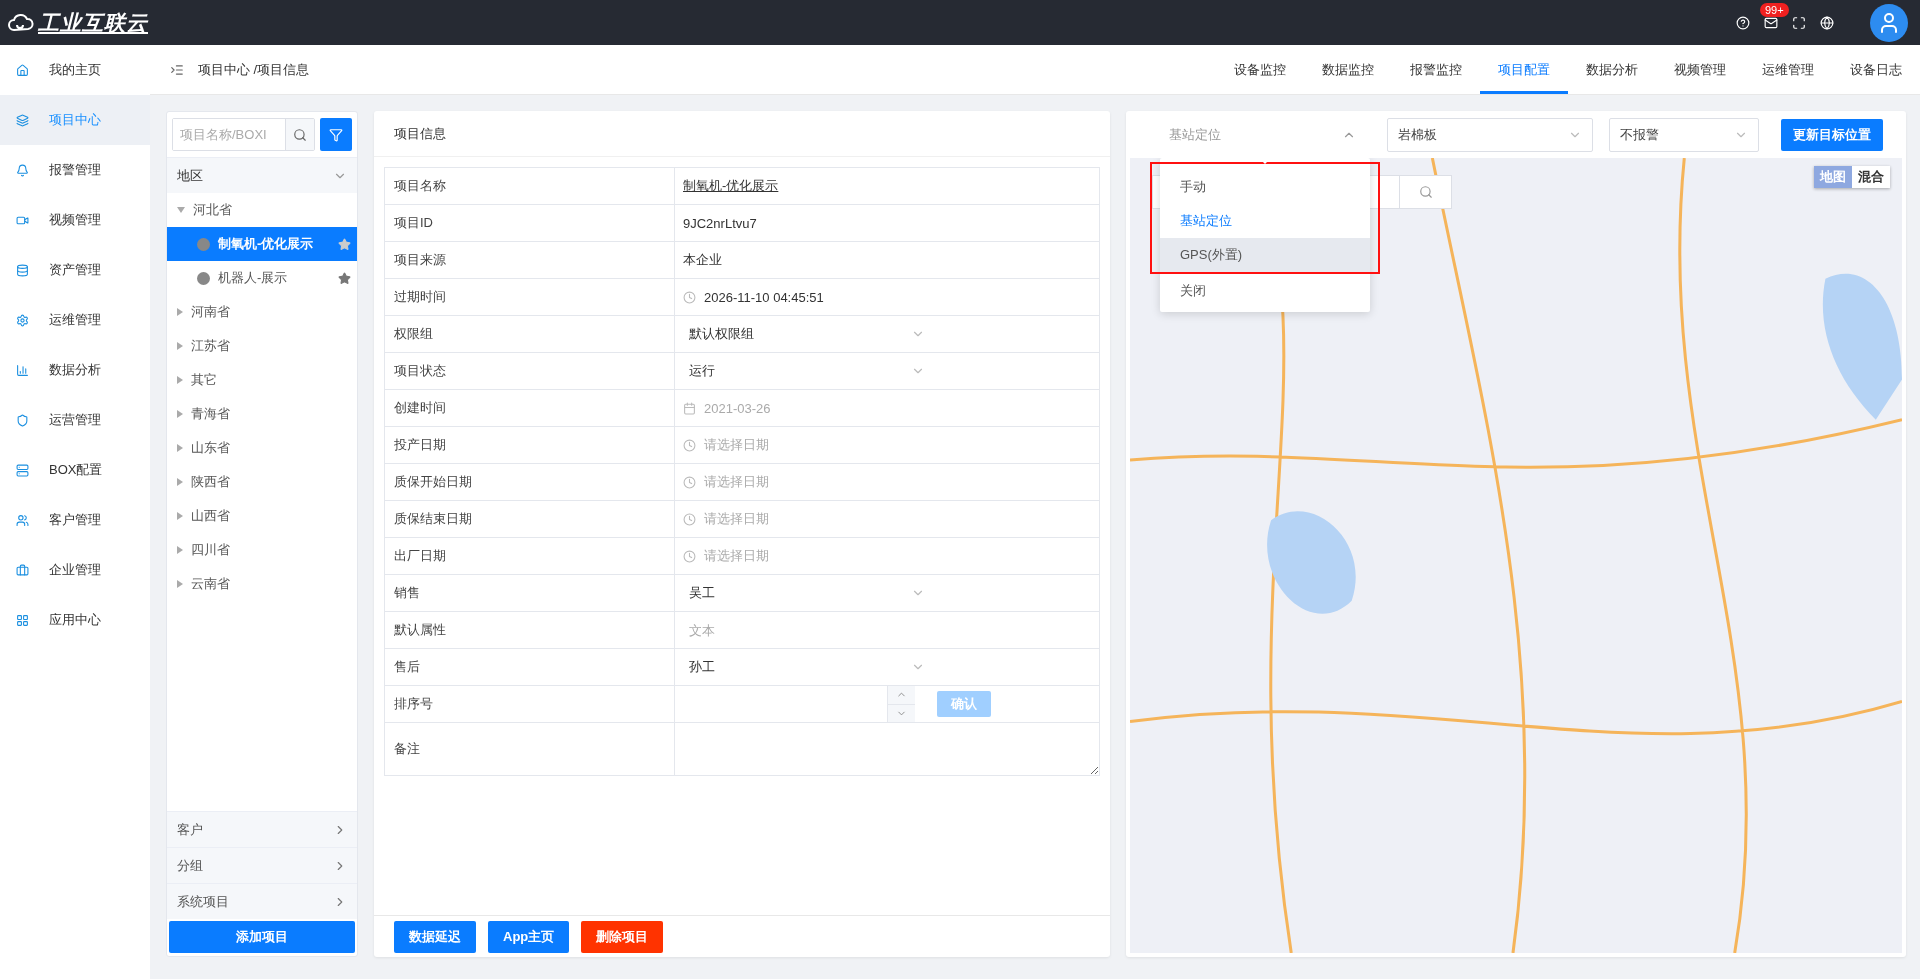 Image resolution: width=1920 pixels, height=979 pixels. I want to click on field-label: 投产日期, so click(530, 445).